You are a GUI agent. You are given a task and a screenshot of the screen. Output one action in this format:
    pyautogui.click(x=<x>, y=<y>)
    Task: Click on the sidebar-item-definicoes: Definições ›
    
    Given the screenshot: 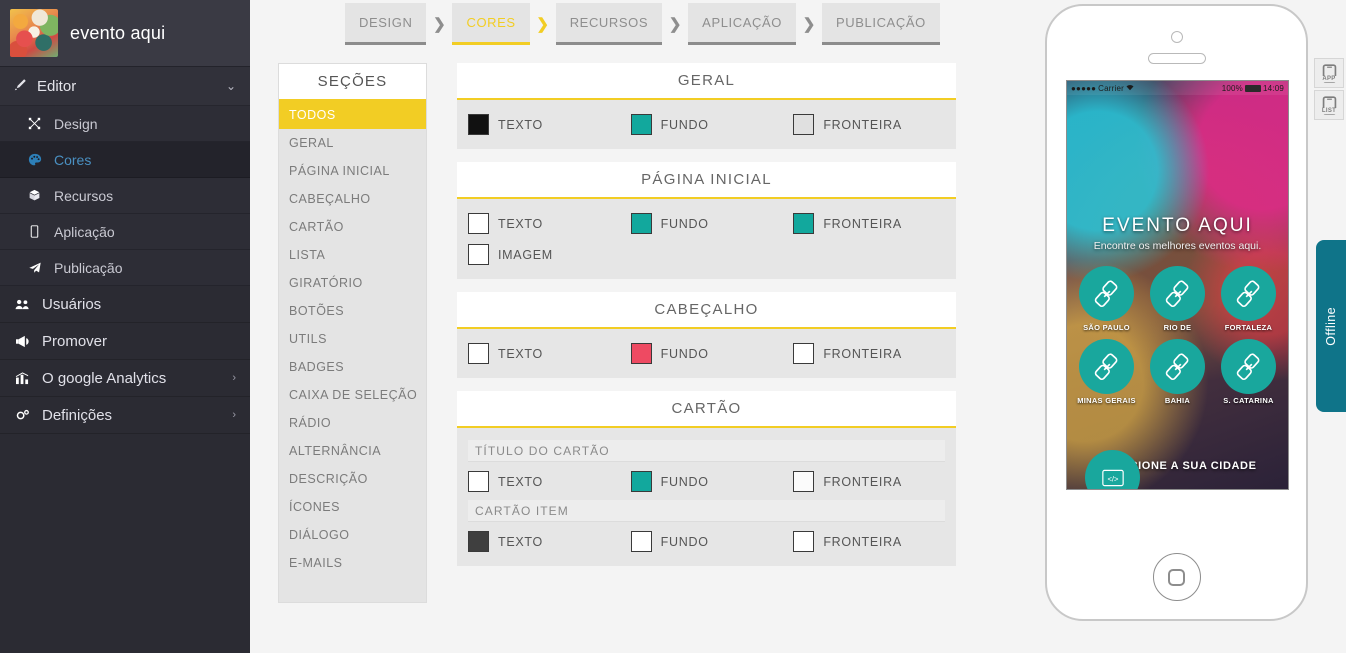 What is the action you would take?
    pyautogui.click(x=125, y=415)
    